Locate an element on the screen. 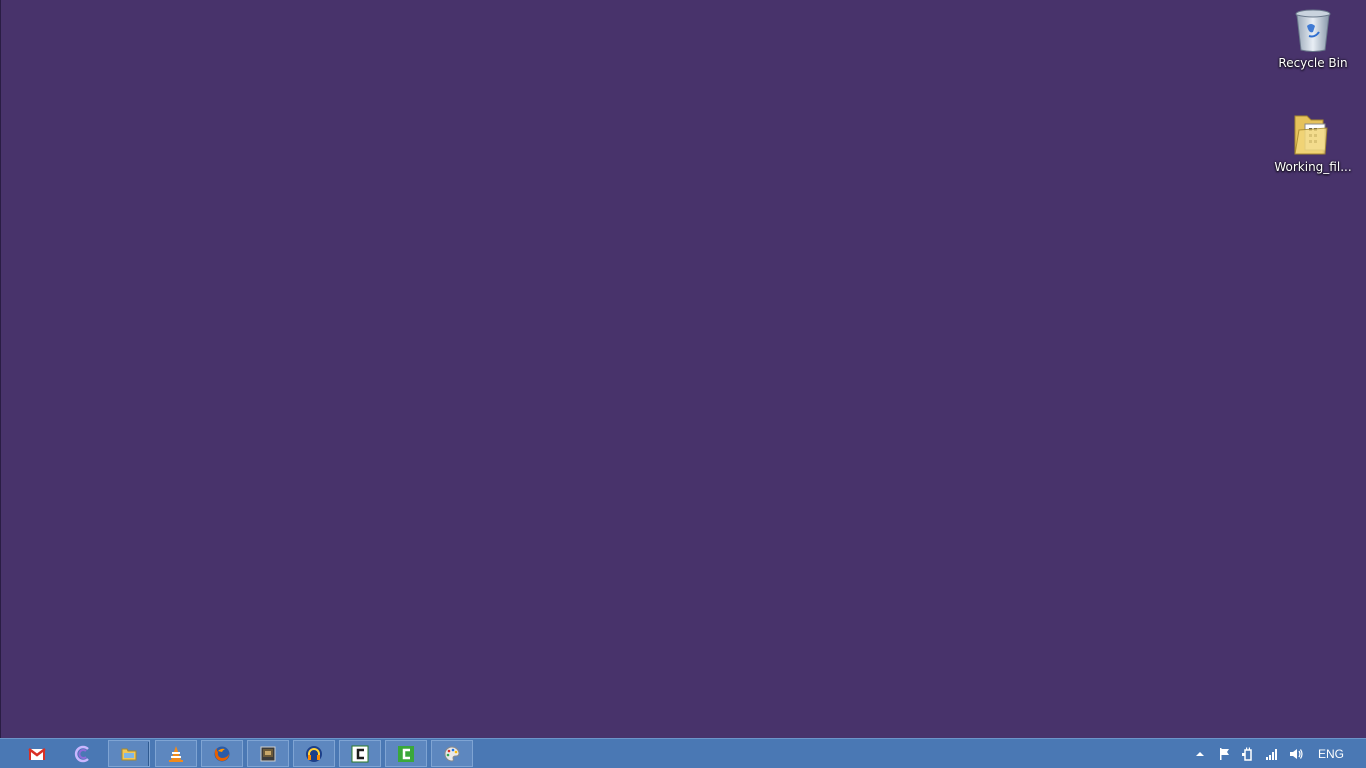 This screenshot has height=768, width=1366. desktop-icon-recycle-bin: Recycle Bin is located at coordinates (1313, 38).